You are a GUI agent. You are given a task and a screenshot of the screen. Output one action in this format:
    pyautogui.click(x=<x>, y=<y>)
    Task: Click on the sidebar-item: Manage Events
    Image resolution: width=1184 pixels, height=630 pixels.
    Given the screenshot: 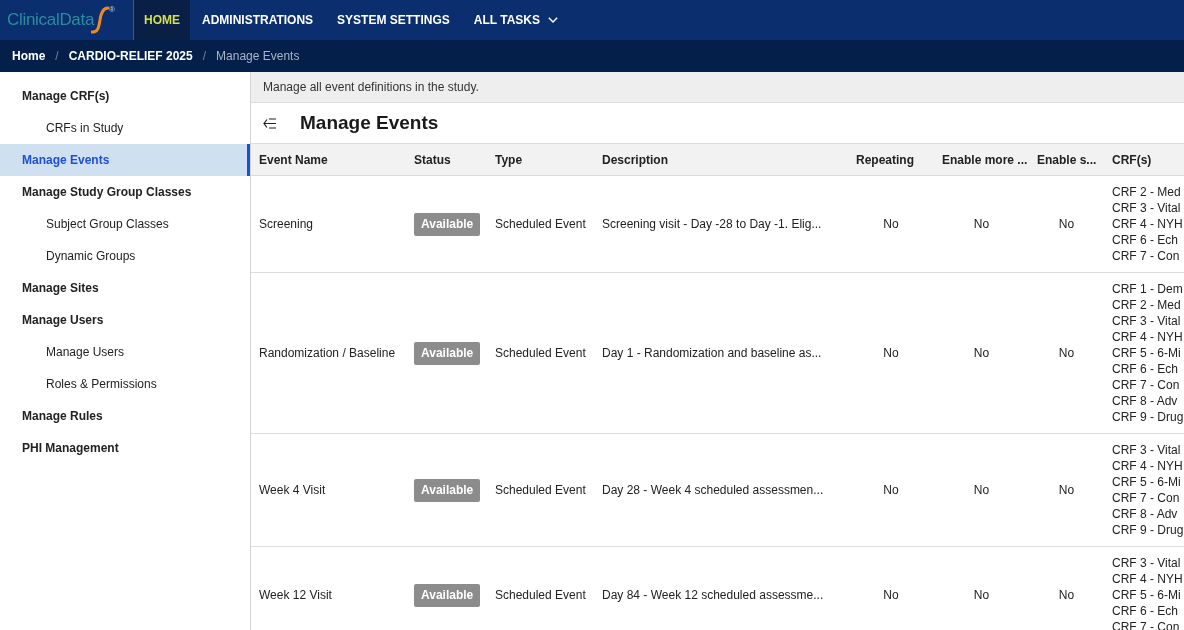 What is the action you would take?
    pyautogui.click(x=125, y=160)
    